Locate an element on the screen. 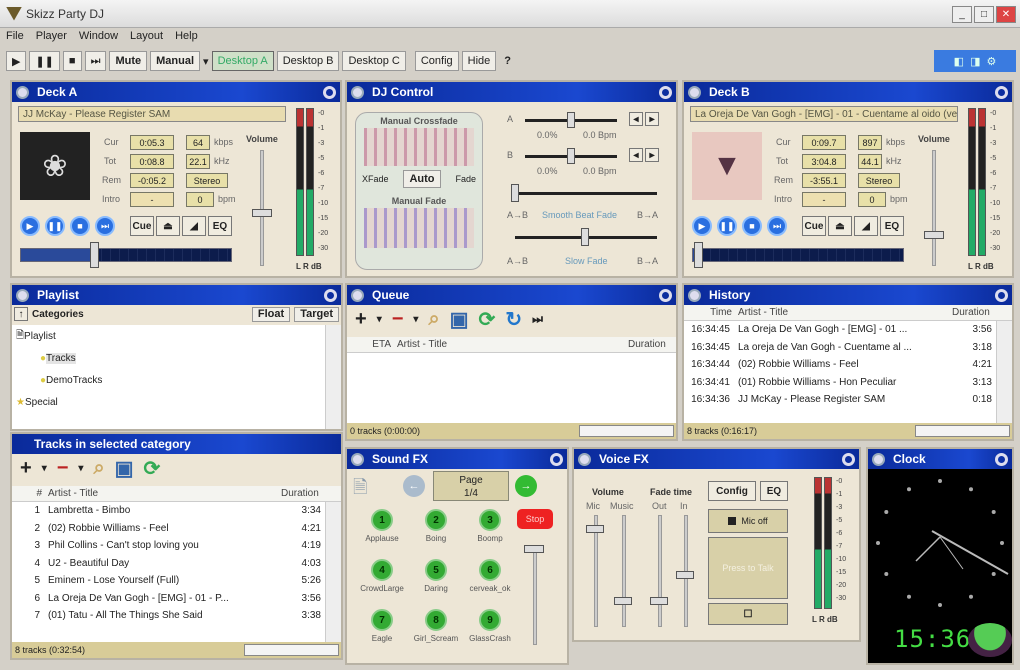 The image size is (1020, 670). smooth-b-to-a-button: B→A is located at coordinates (647, 215).